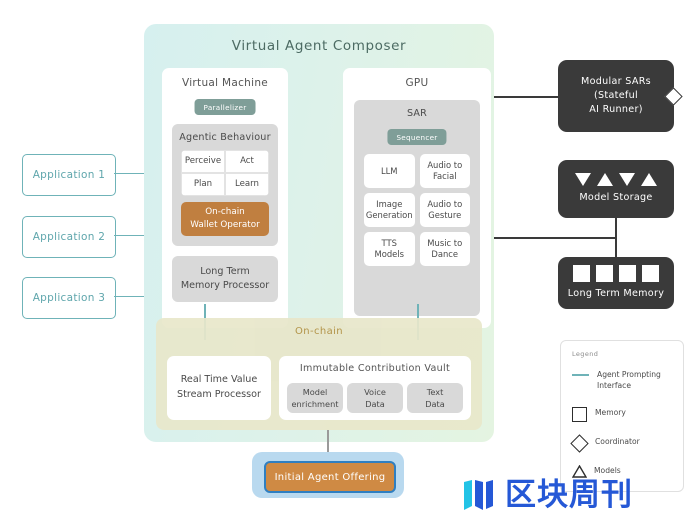 Image resolution: width=700 pixels, height=521 pixels. What do you see at coordinates (389, 171) in the screenshot?
I see `sar-module-llm: LLM` at bounding box center [389, 171].